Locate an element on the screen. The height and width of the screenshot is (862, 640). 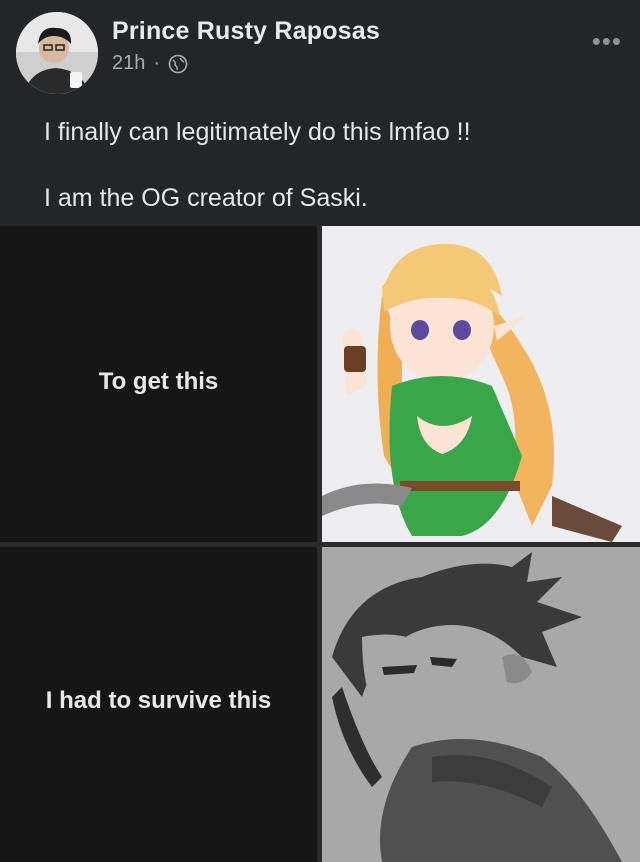
author-avatar is located at coordinates (57, 53).